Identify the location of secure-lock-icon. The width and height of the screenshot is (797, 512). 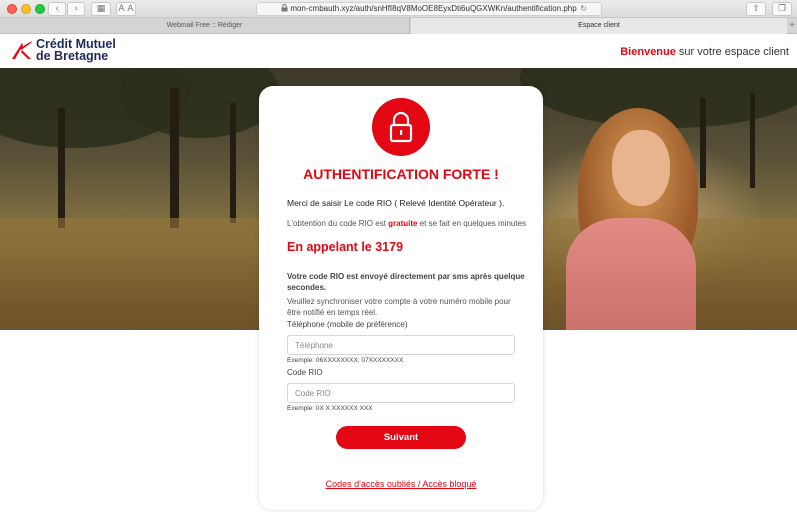
(284, 8).